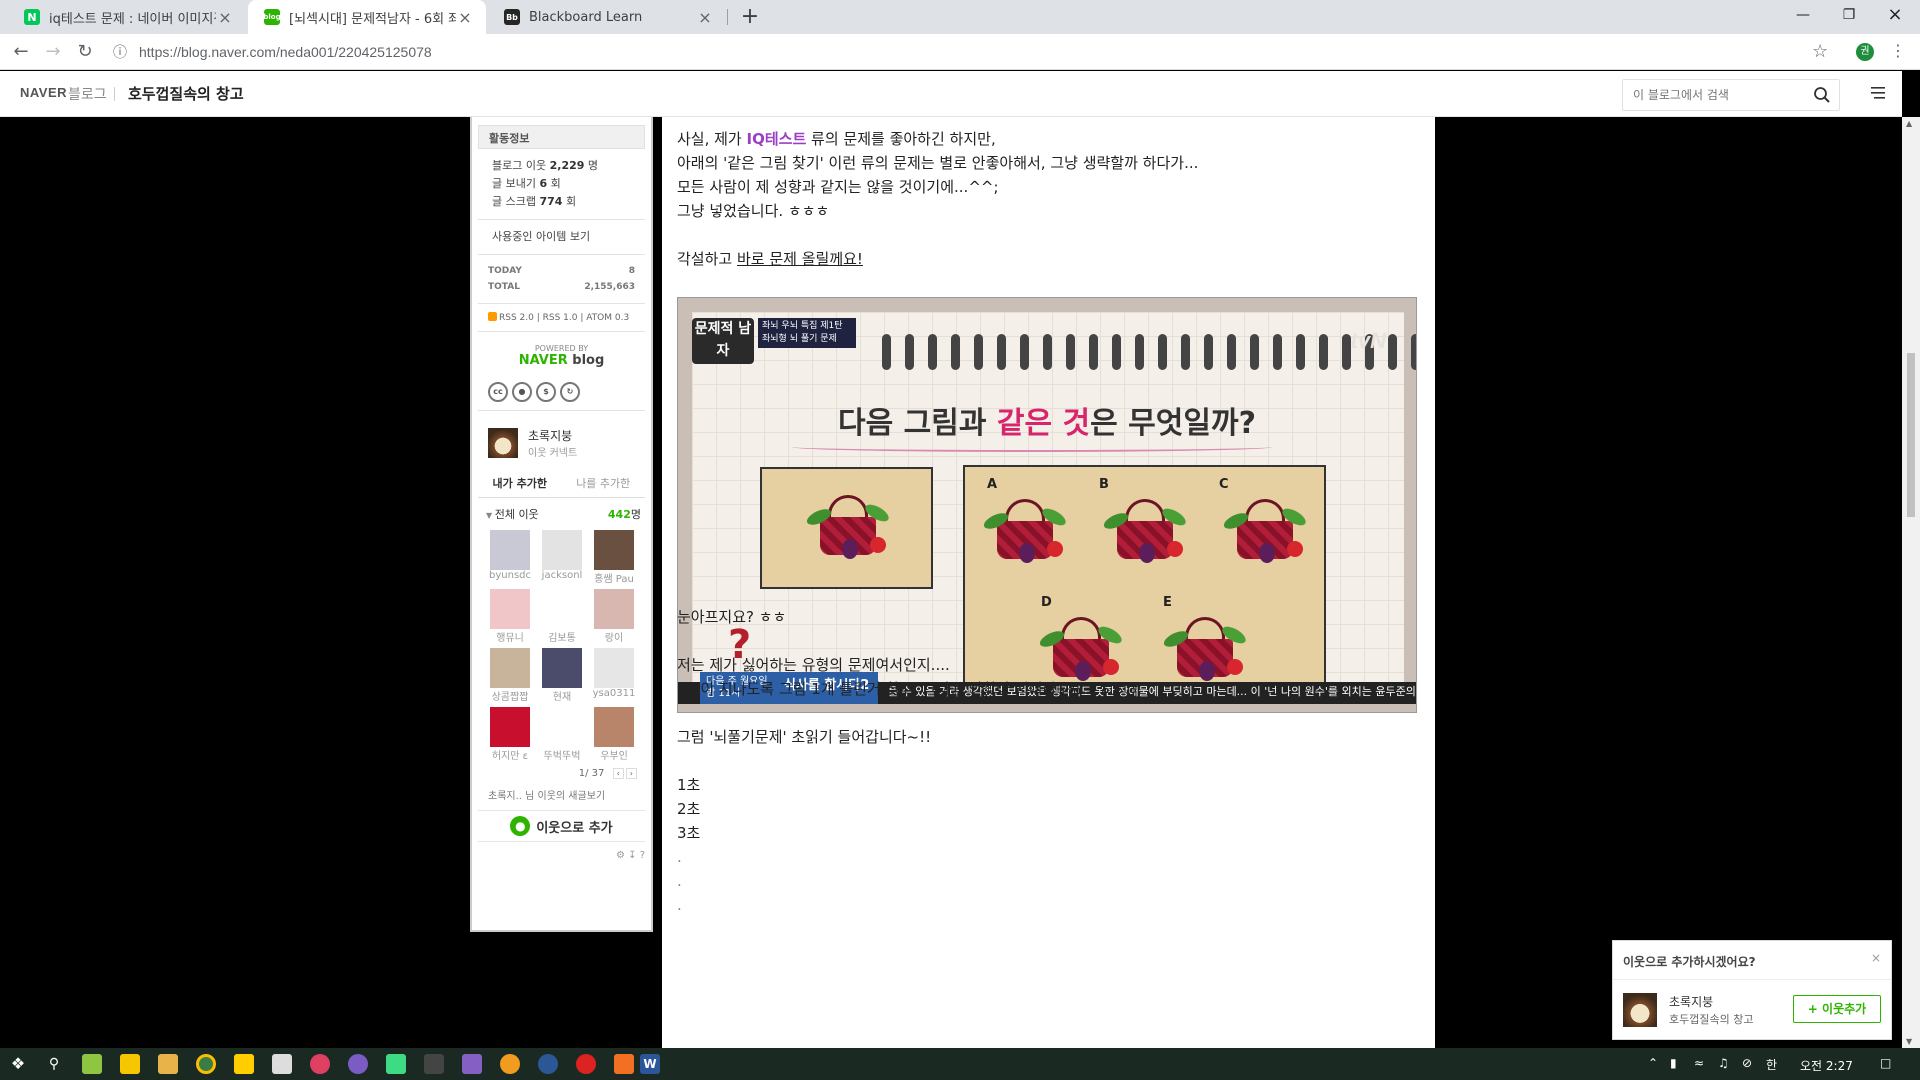 The height and width of the screenshot is (1080, 1920). What do you see at coordinates (1673, 1063) in the screenshot?
I see `battery-icon: ▮` at bounding box center [1673, 1063].